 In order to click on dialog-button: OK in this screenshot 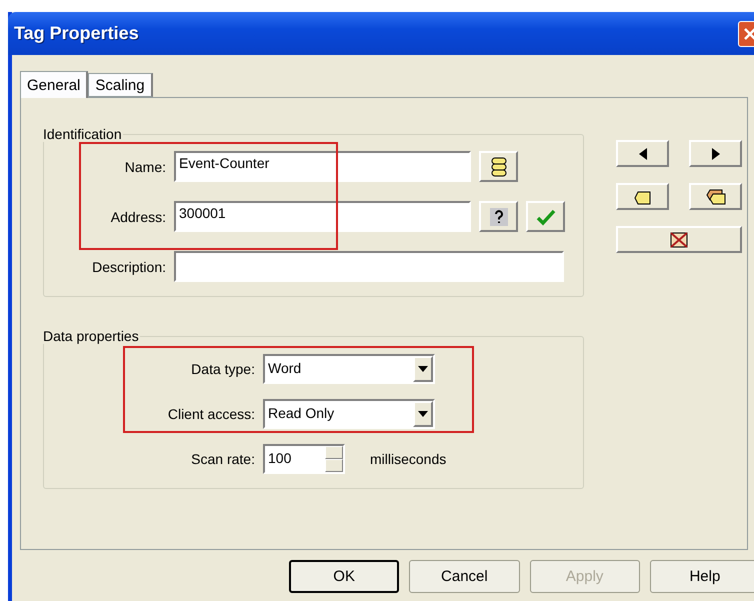, I will do `click(344, 576)`.